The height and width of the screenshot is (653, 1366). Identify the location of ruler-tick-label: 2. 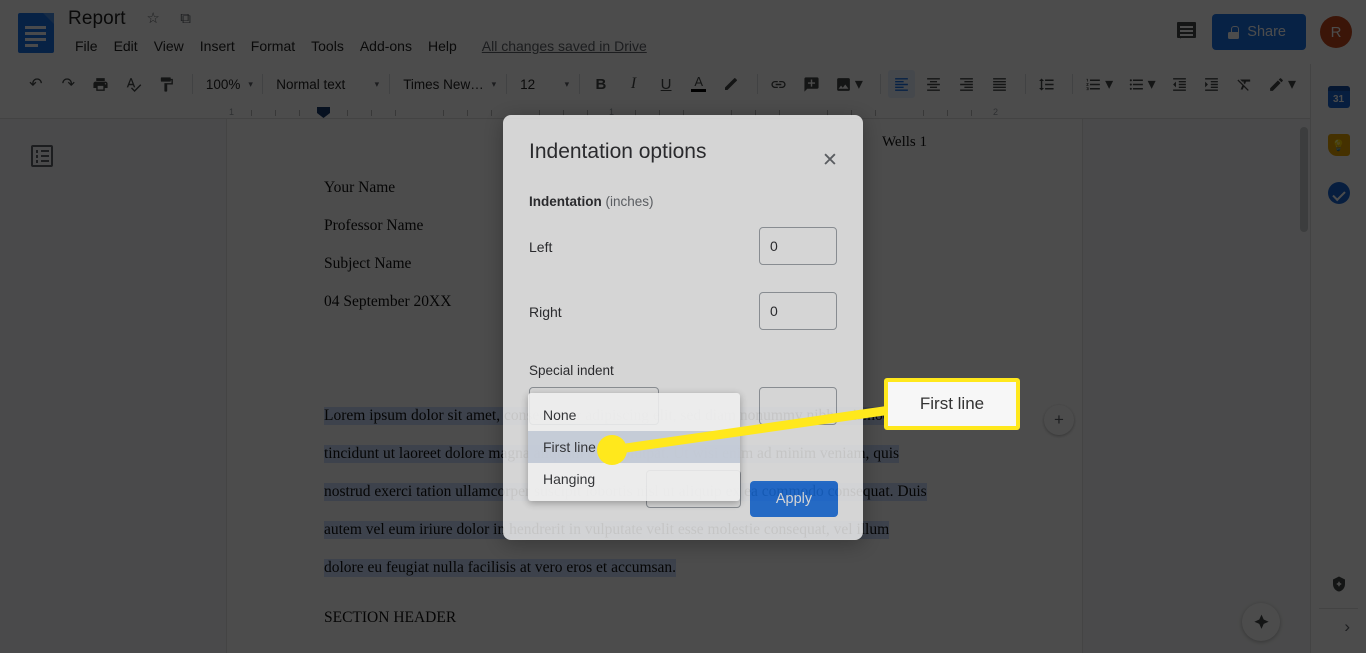
(996, 112).